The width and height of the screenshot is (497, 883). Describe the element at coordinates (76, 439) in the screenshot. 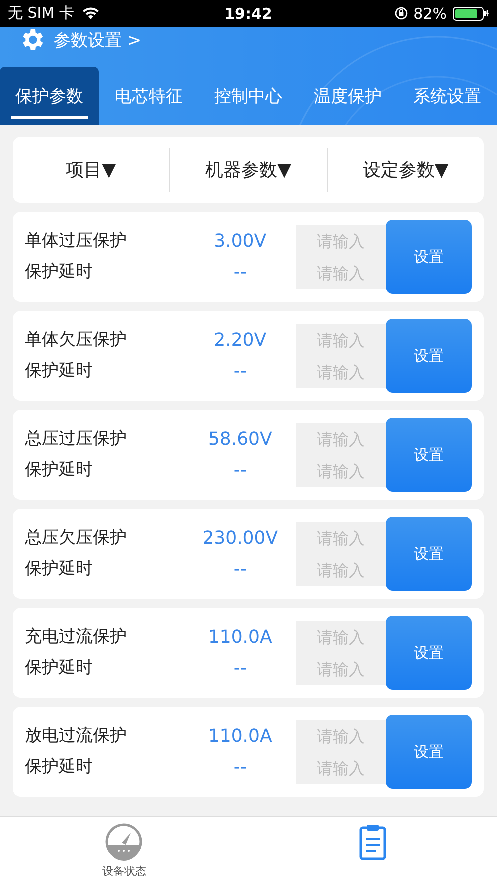

I see `parameter-name: 总压过压保护` at that location.